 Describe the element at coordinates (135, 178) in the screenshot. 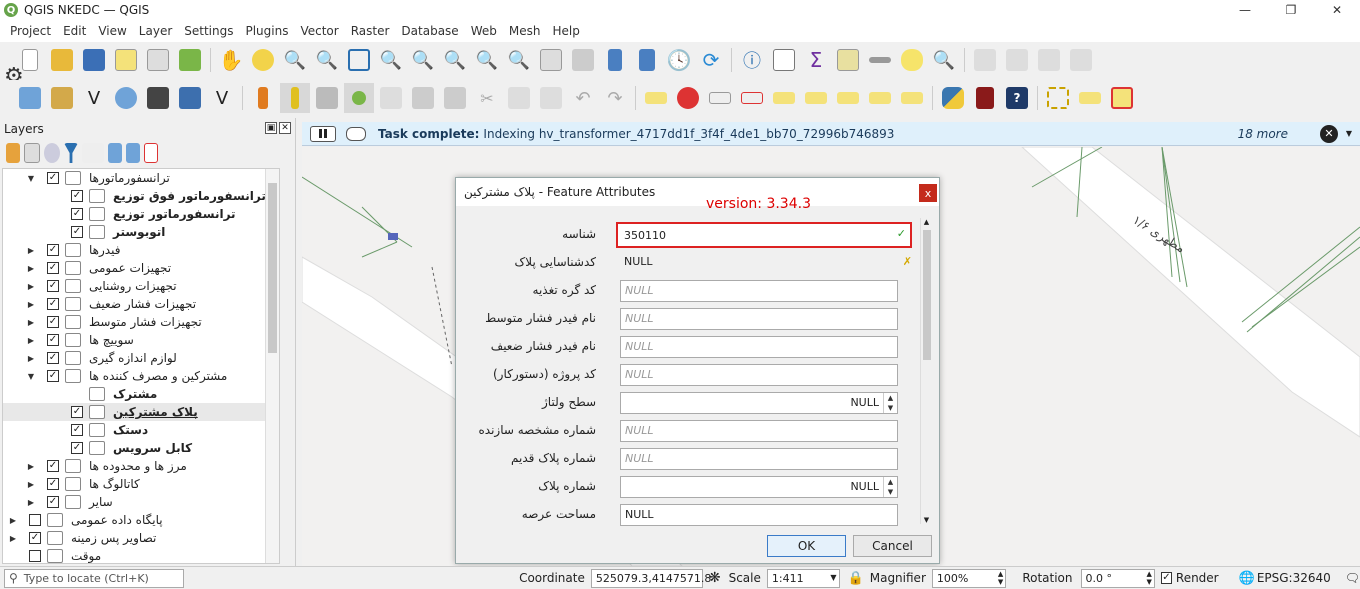

I see `layer-tree-row: ▼ ✓ ترانسفورماتورها` at that location.